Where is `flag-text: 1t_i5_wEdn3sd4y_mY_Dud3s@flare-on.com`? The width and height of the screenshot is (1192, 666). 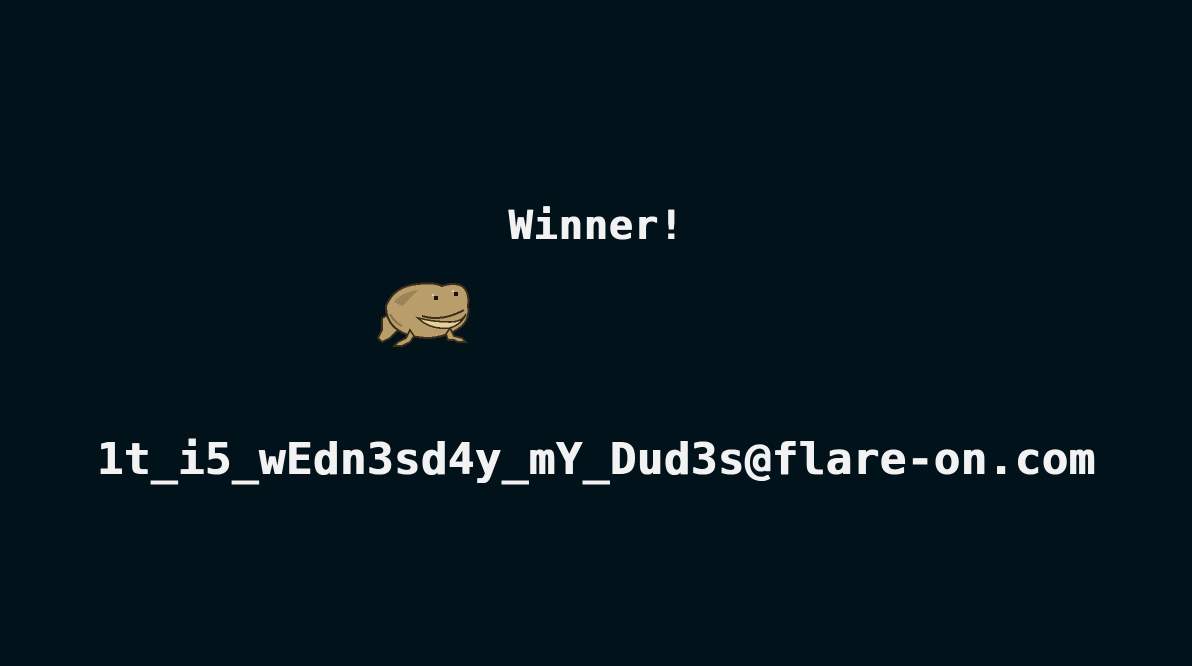 flag-text: 1t_i5_wEdn3sd4y_mY_Dud3s@flare-on.com is located at coordinates (596, 459).